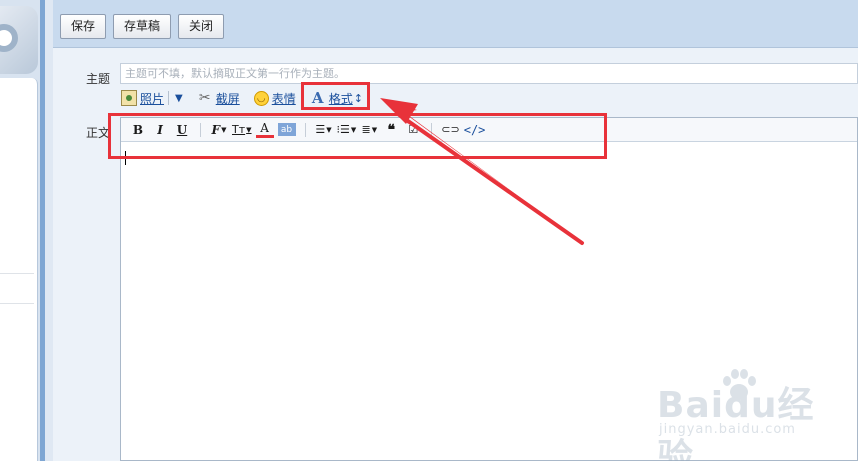 The height and width of the screenshot is (461, 858). Describe the element at coordinates (335, 96) in the screenshot. I see `format-highlight-box` at that location.